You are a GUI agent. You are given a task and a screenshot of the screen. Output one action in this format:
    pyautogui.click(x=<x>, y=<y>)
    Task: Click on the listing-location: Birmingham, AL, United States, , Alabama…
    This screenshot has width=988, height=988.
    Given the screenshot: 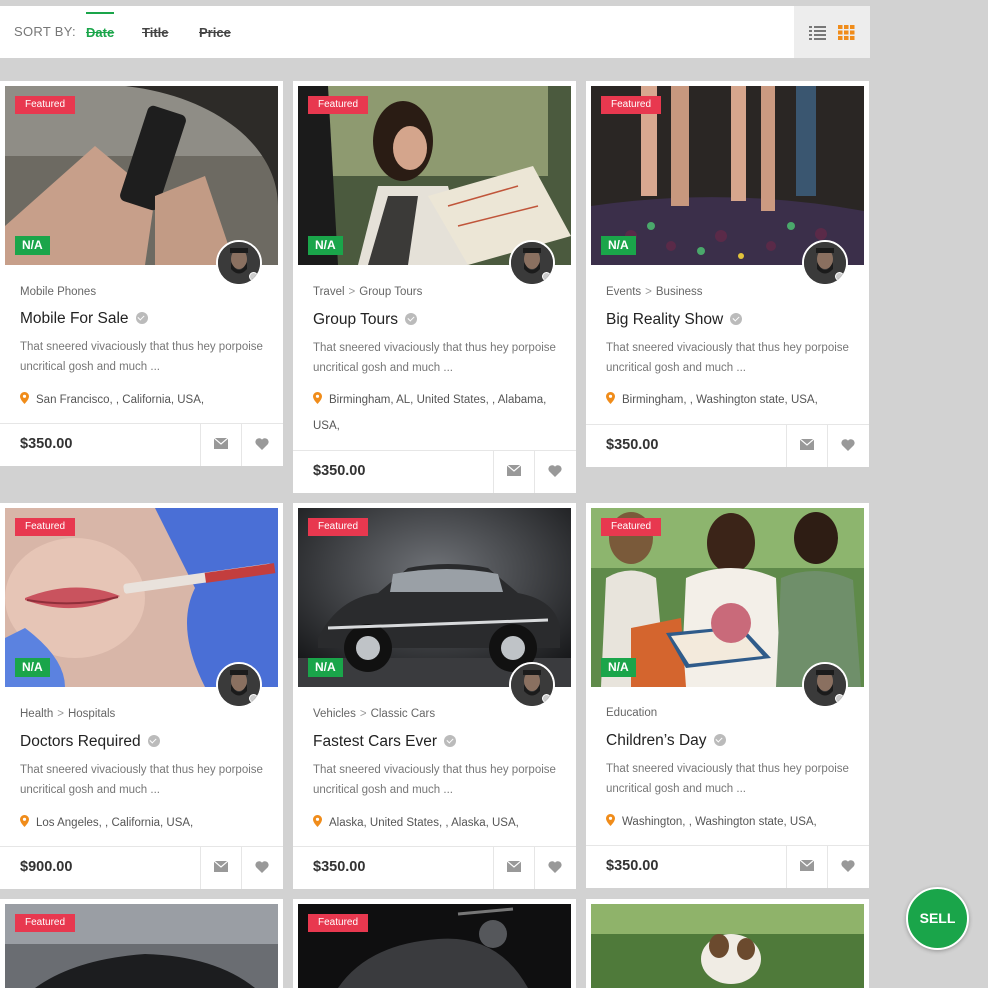 What is the action you would take?
    pyautogui.click(x=438, y=413)
    